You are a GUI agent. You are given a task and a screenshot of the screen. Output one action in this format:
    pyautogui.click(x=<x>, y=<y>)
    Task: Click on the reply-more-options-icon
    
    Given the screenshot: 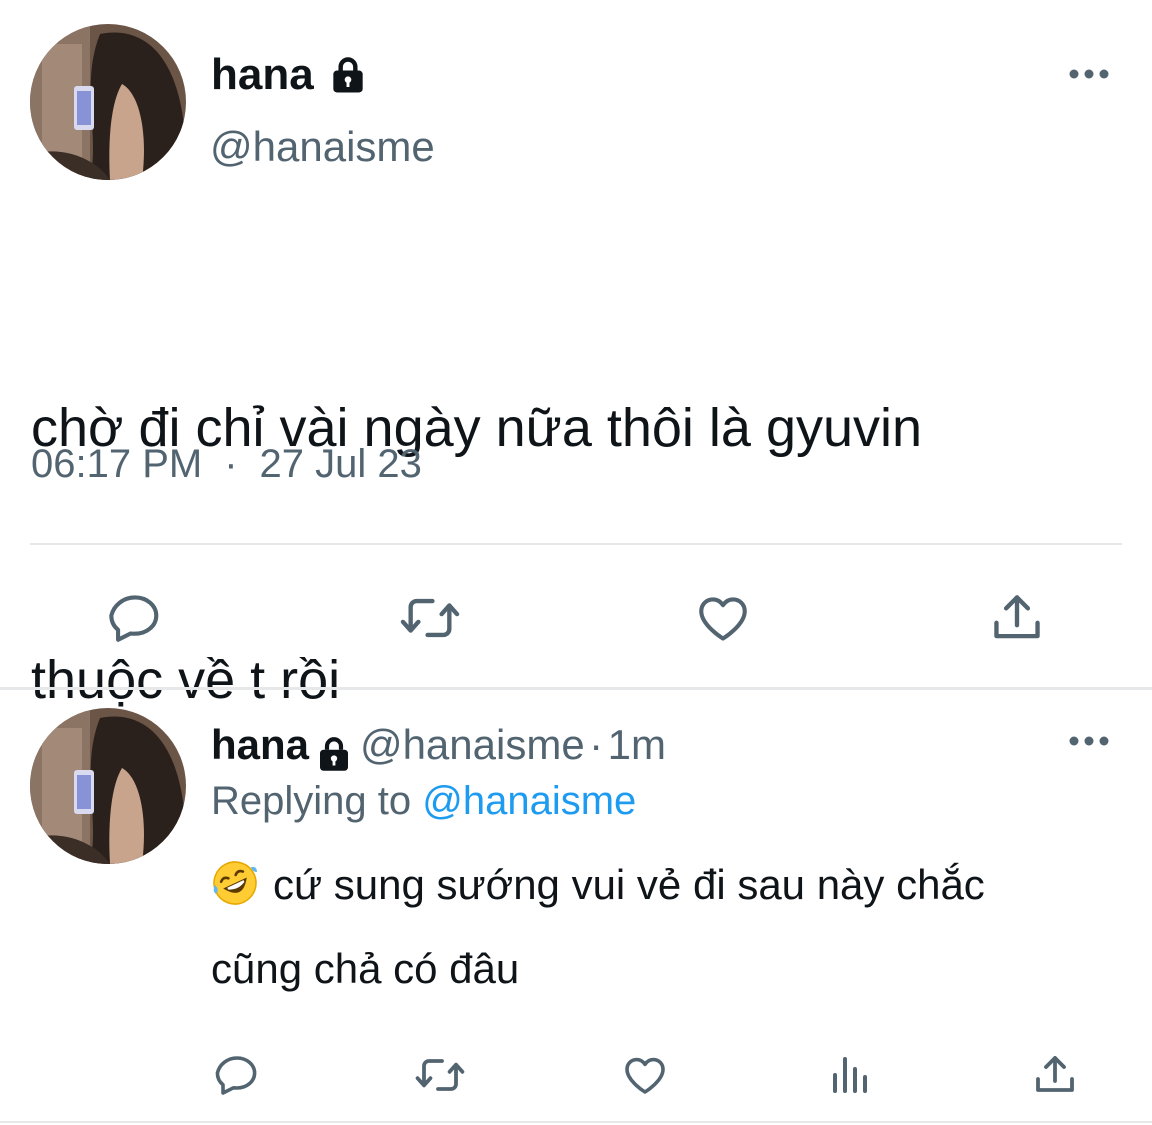 What is the action you would take?
    pyautogui.click(x=1089, y=741)
    